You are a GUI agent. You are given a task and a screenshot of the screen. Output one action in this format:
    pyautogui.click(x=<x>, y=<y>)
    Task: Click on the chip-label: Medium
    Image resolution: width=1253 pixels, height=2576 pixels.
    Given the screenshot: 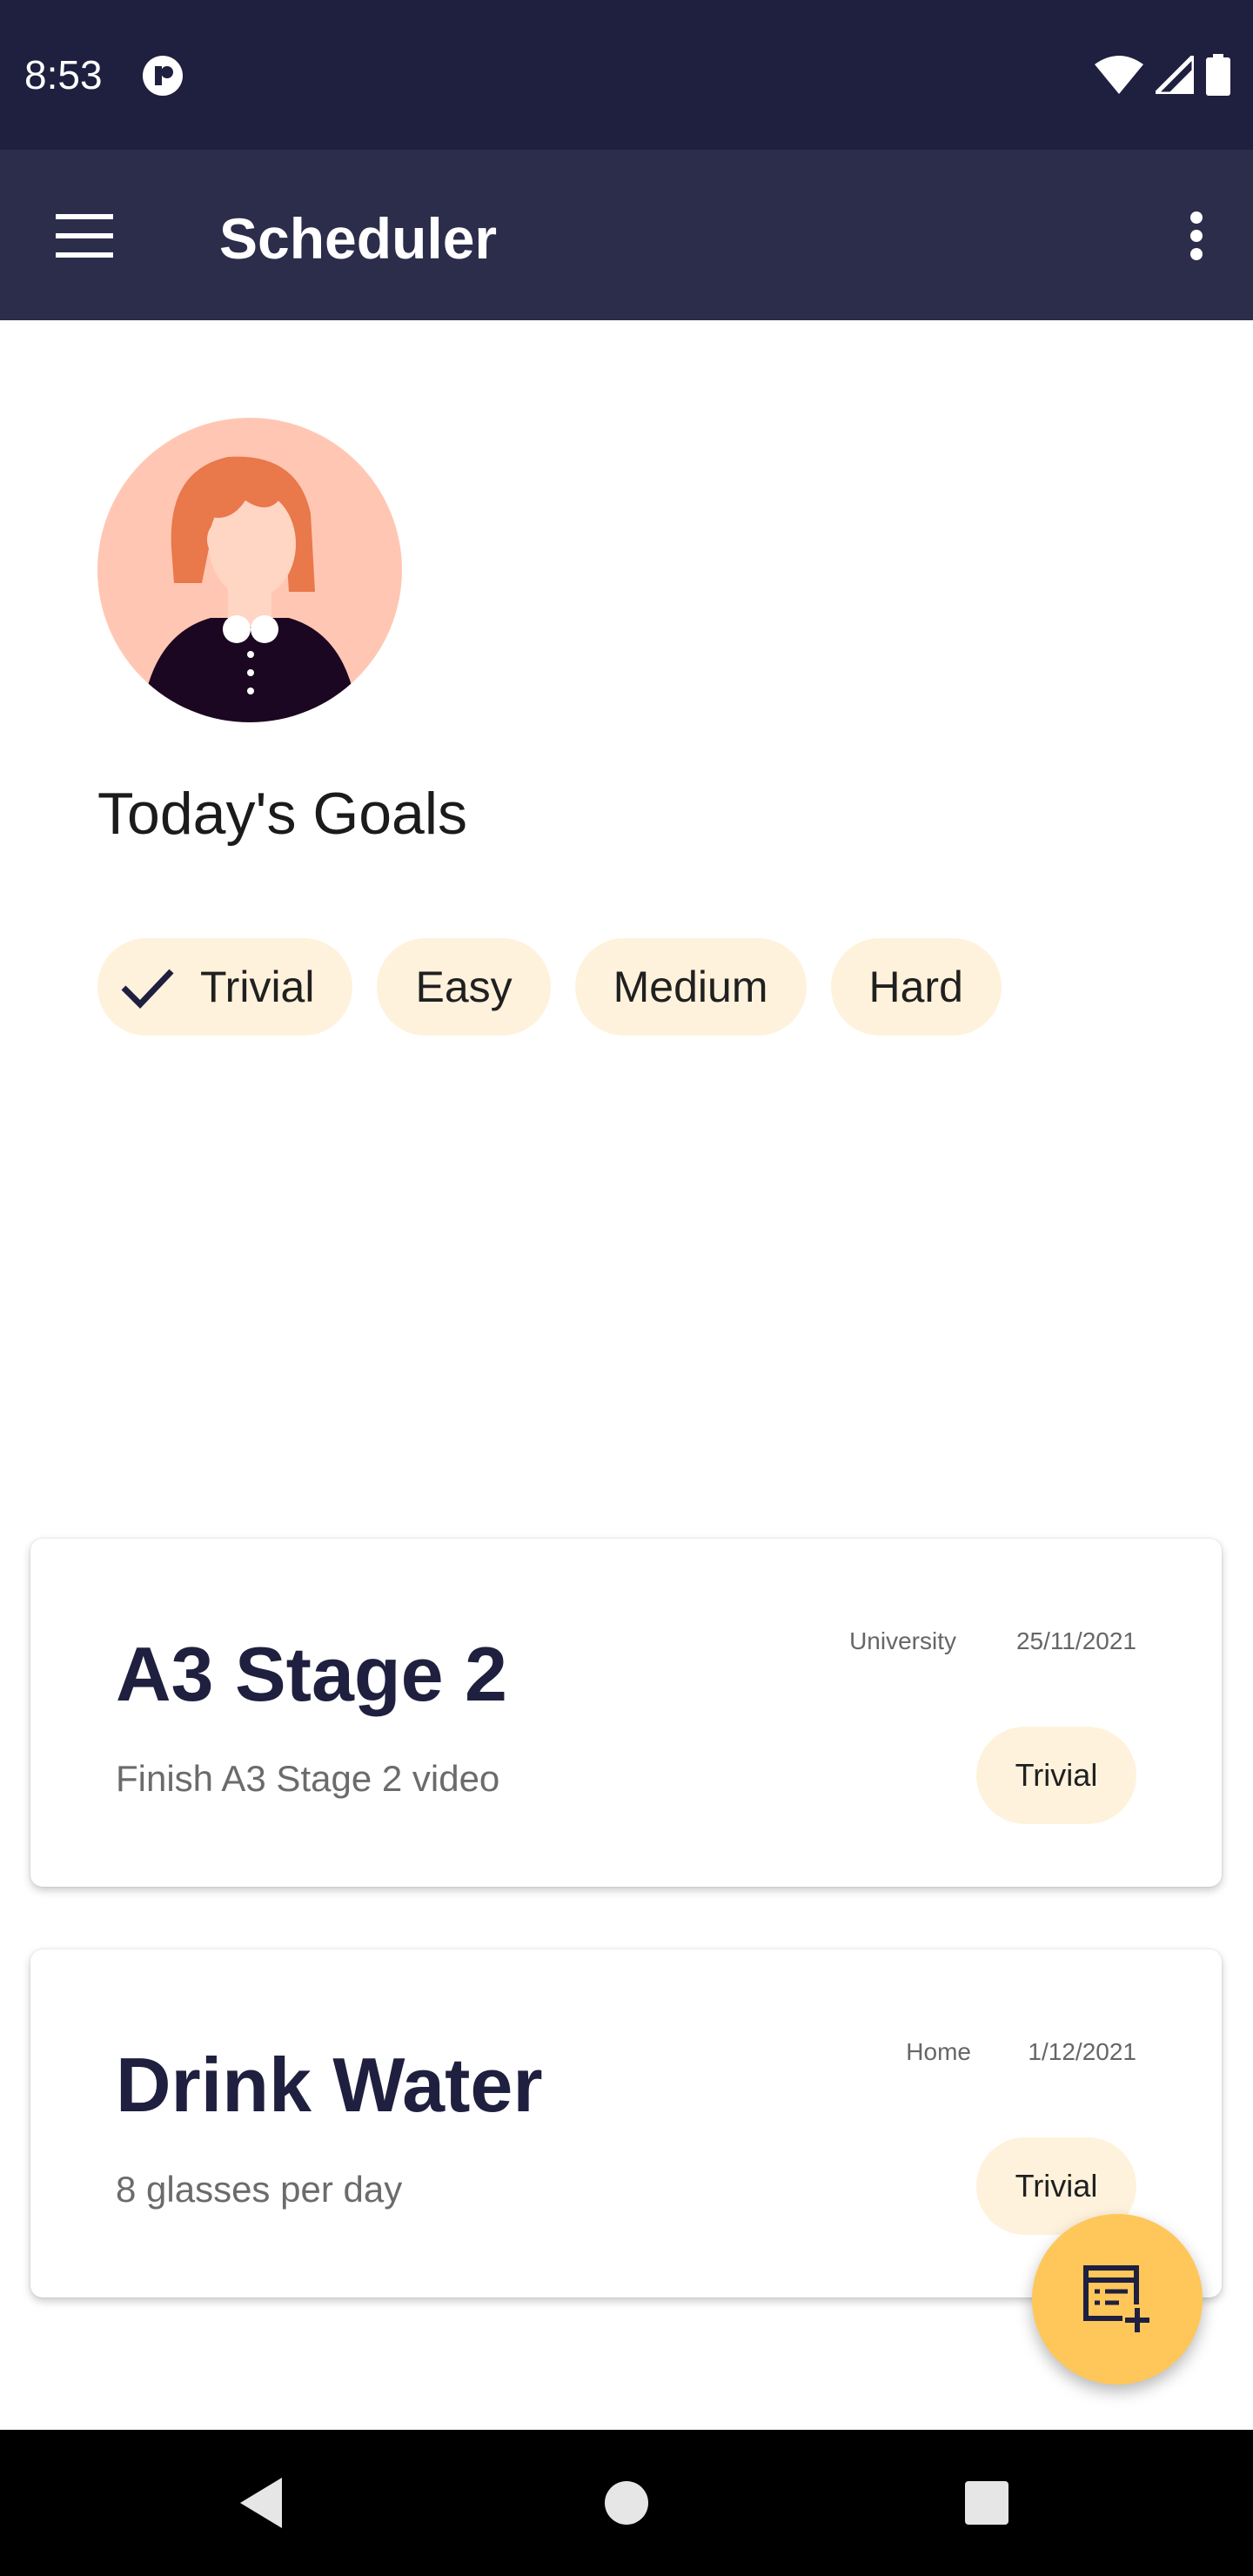 What is the action you would take?
    pyautogui.click(x=690, y=987)
    